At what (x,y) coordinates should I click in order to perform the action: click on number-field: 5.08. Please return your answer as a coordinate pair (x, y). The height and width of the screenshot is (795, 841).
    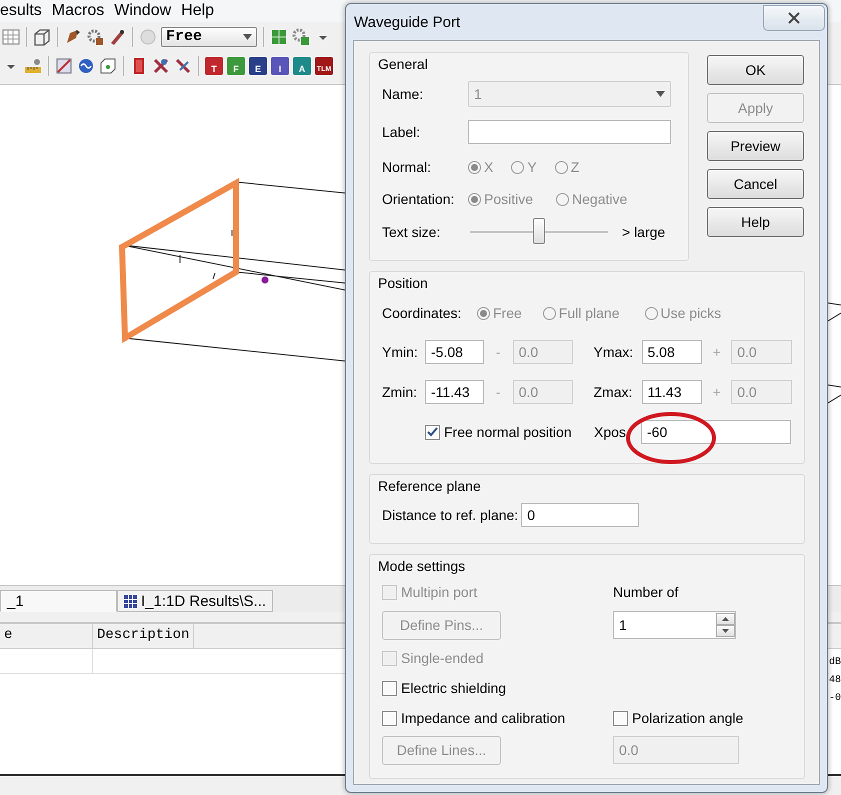
    Looking at the image, I should click on (672, 352).